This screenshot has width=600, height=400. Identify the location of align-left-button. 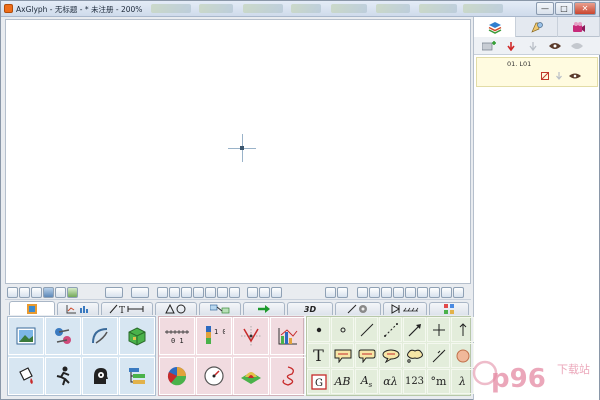
(162, 292).